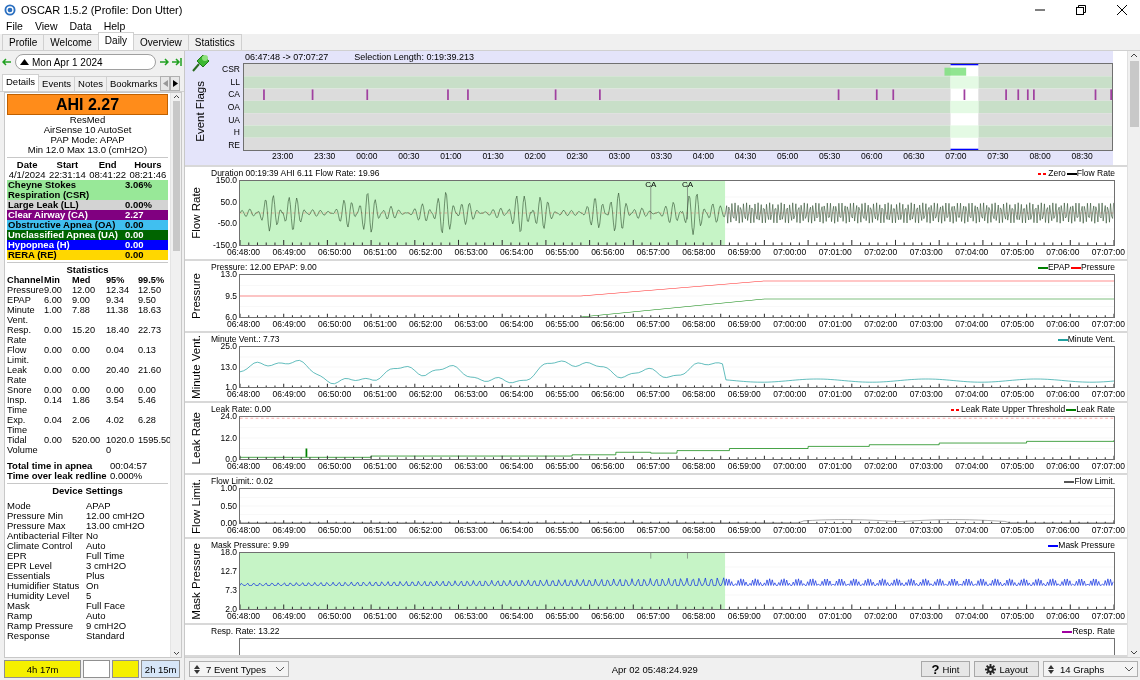 This screenshot has height=680, width=1140. What do you see at coordinates (150, 290) in the screenshot?
I see `table-cell-text: 12.50` at bounding box center [150, 290].